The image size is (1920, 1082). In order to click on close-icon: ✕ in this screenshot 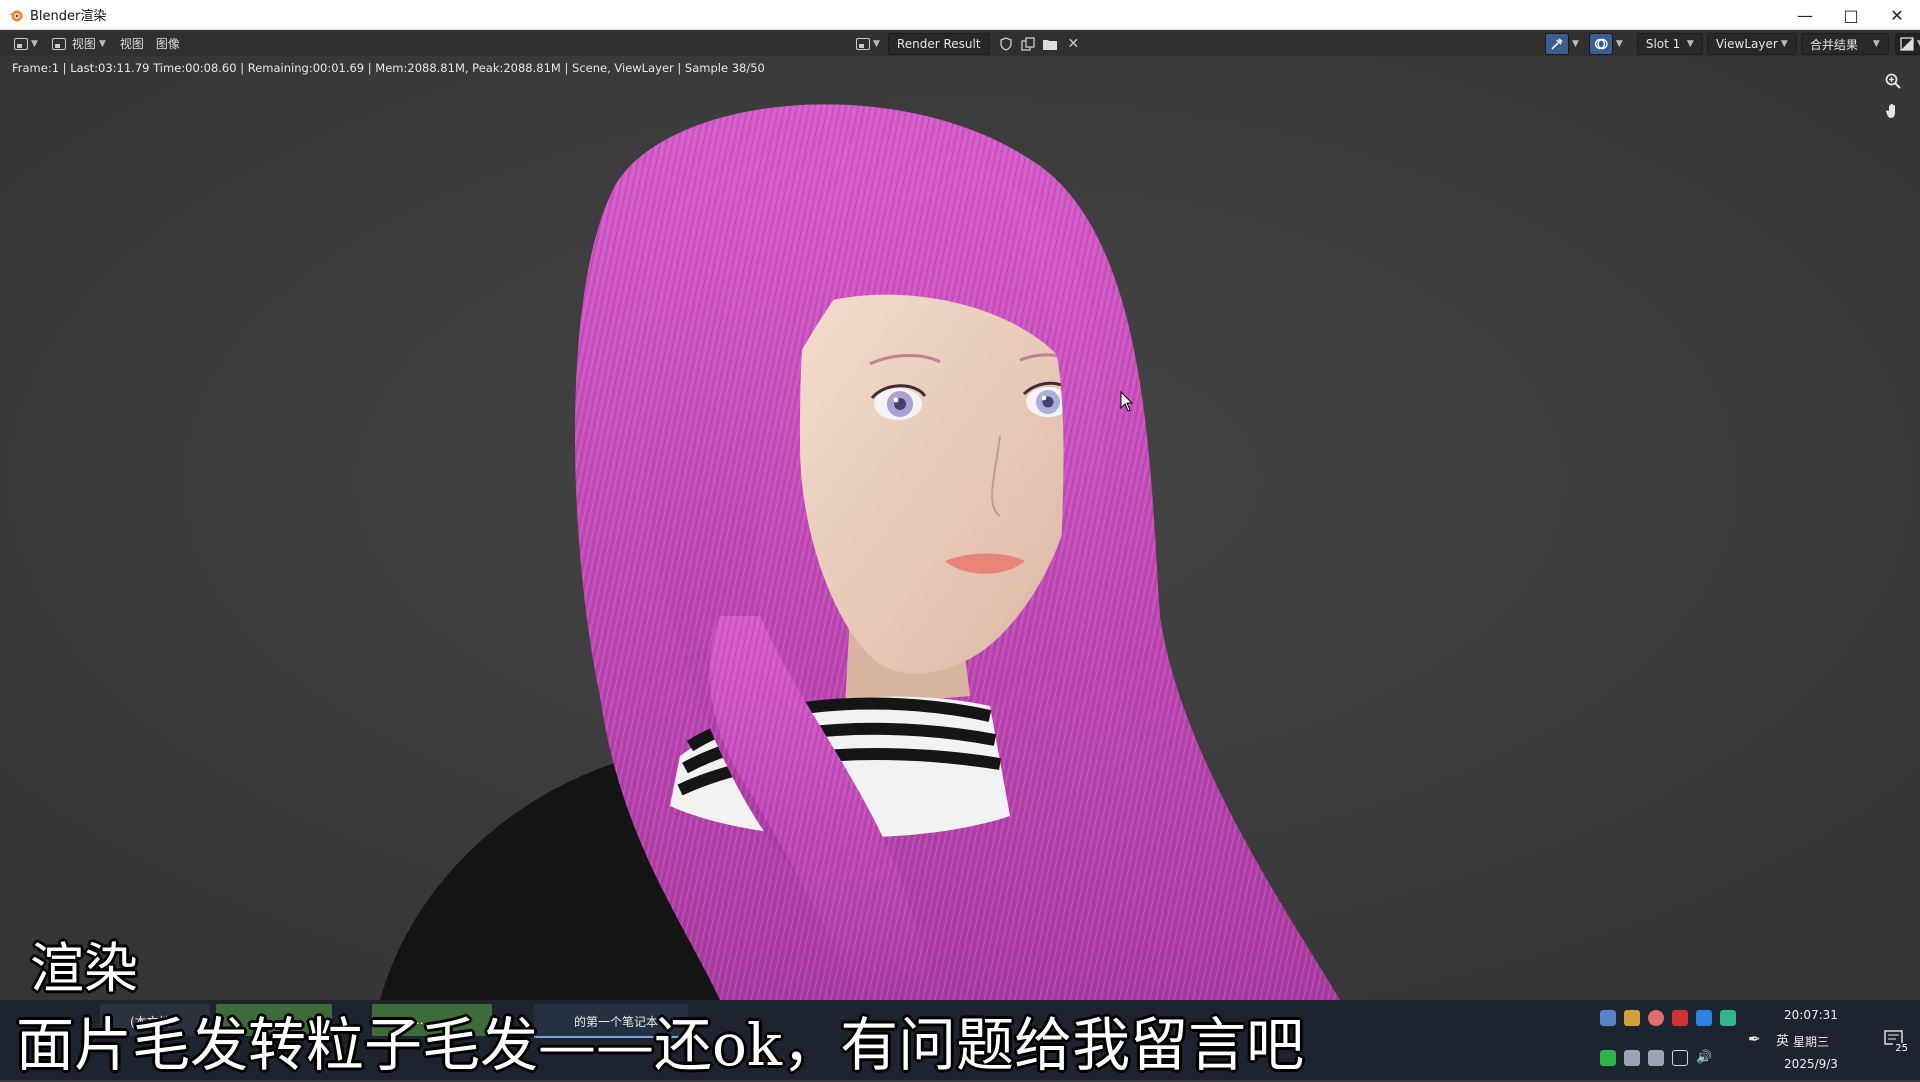, I will do `click(1897, 15)`.